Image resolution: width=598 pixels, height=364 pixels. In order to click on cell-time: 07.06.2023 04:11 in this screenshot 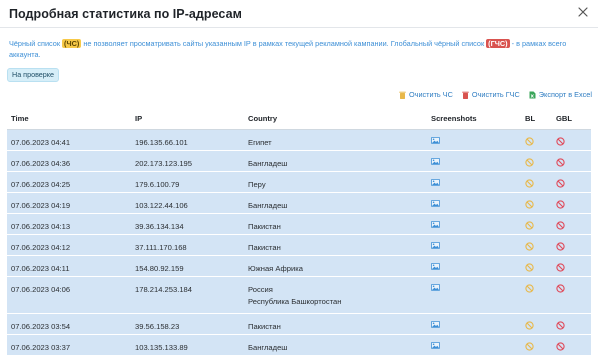, I will do `click(69, 266)`.